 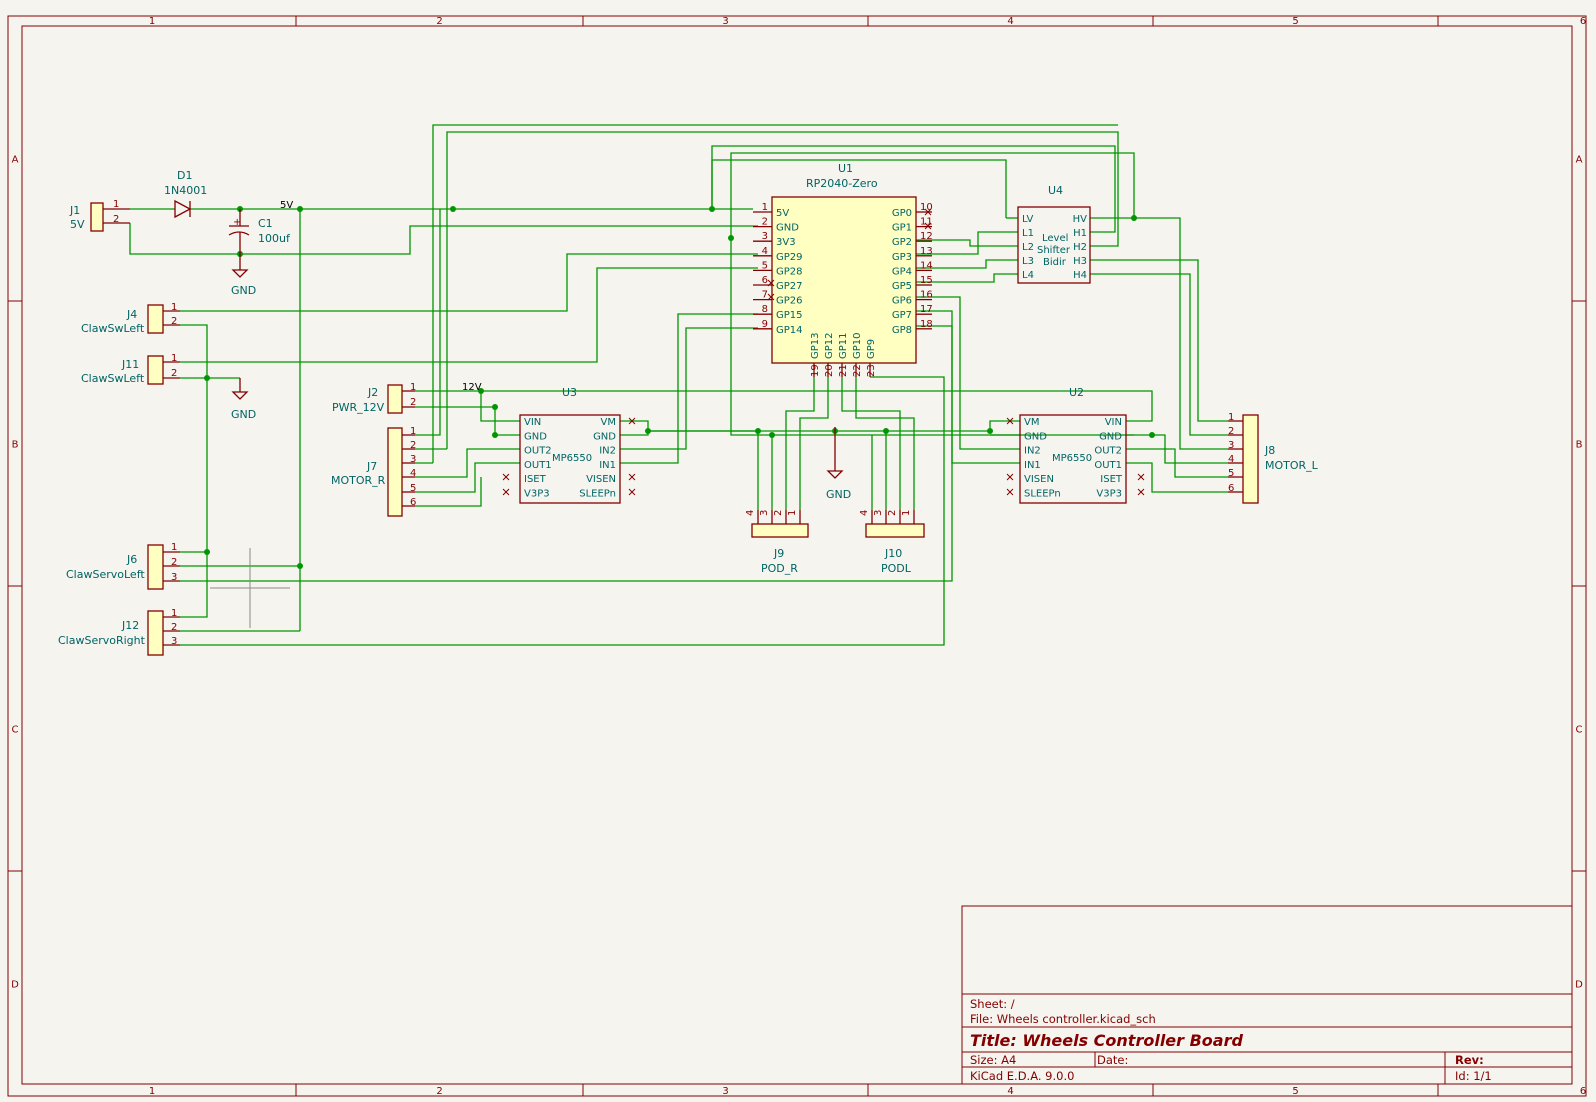 What do you see at coordinates (789, 315) in the screenshot?
I see `u1-pin-name: GP15` at bounding box center [789, 315].